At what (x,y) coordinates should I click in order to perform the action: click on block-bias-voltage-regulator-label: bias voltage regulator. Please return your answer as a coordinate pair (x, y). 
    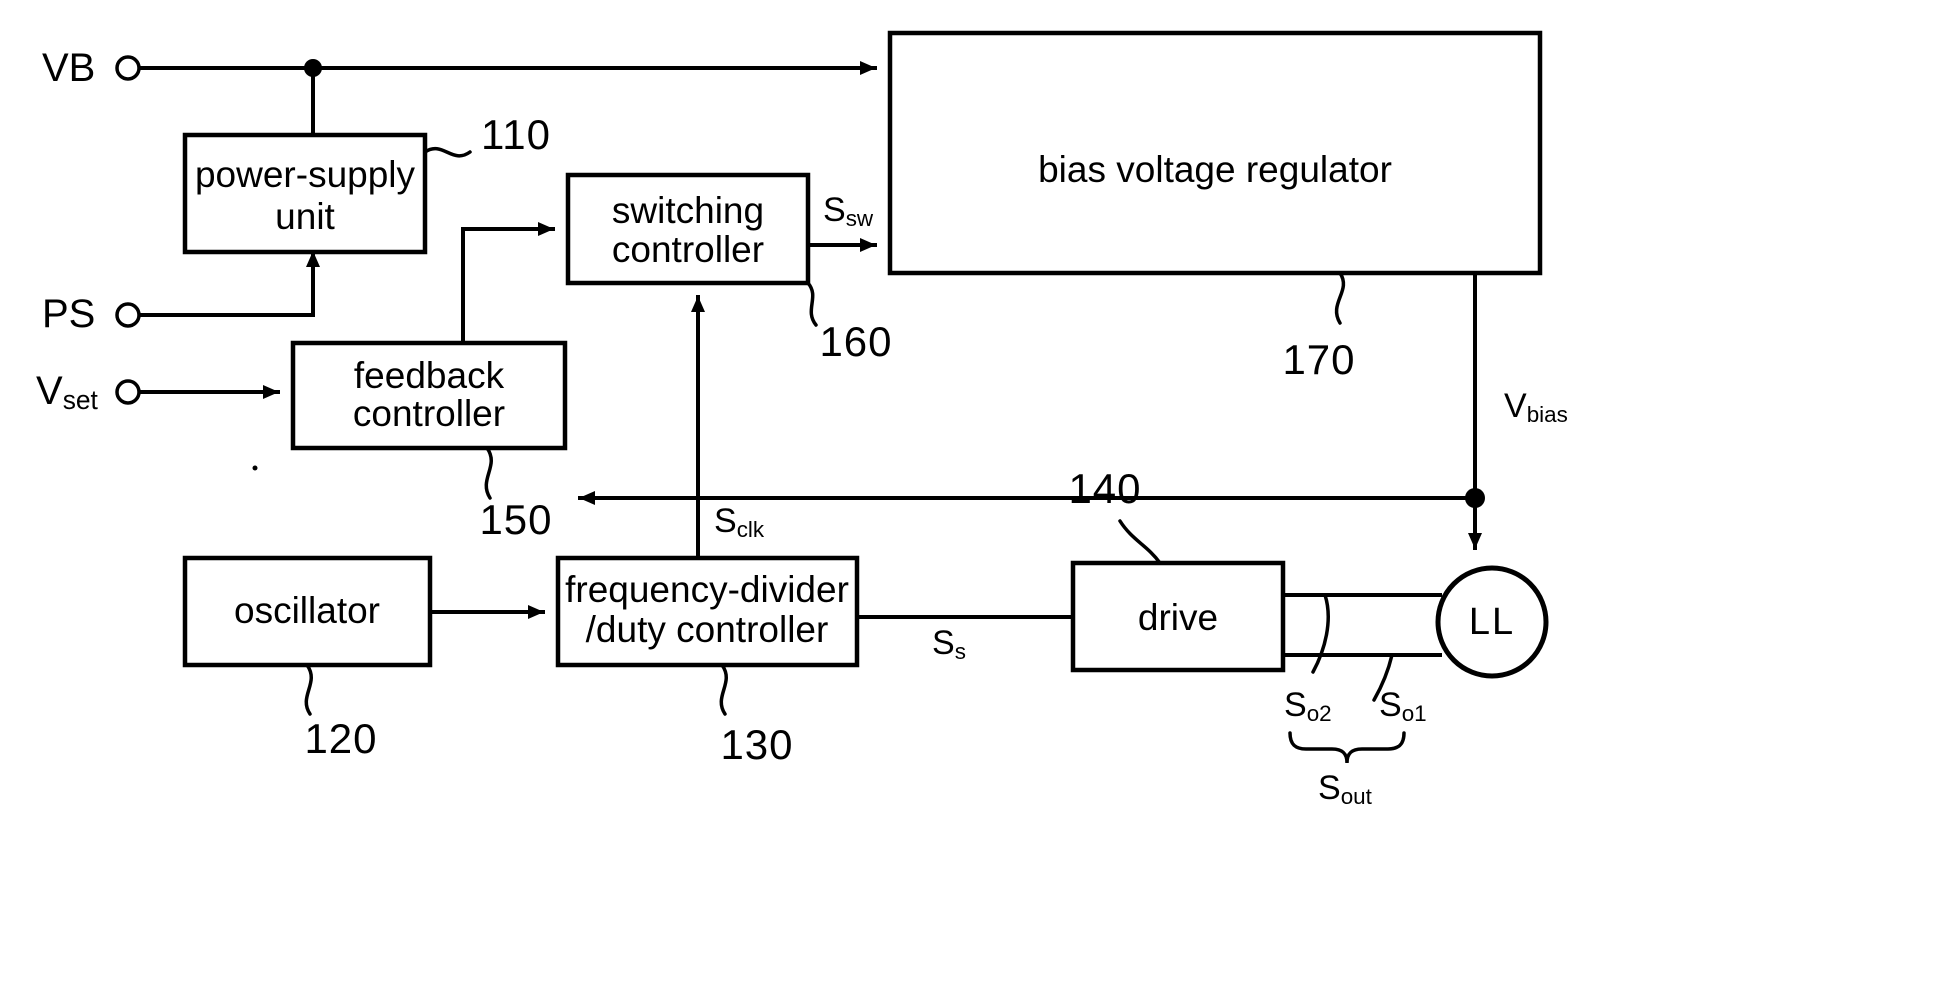
    Looking at the image, I should click on (1215, 169).